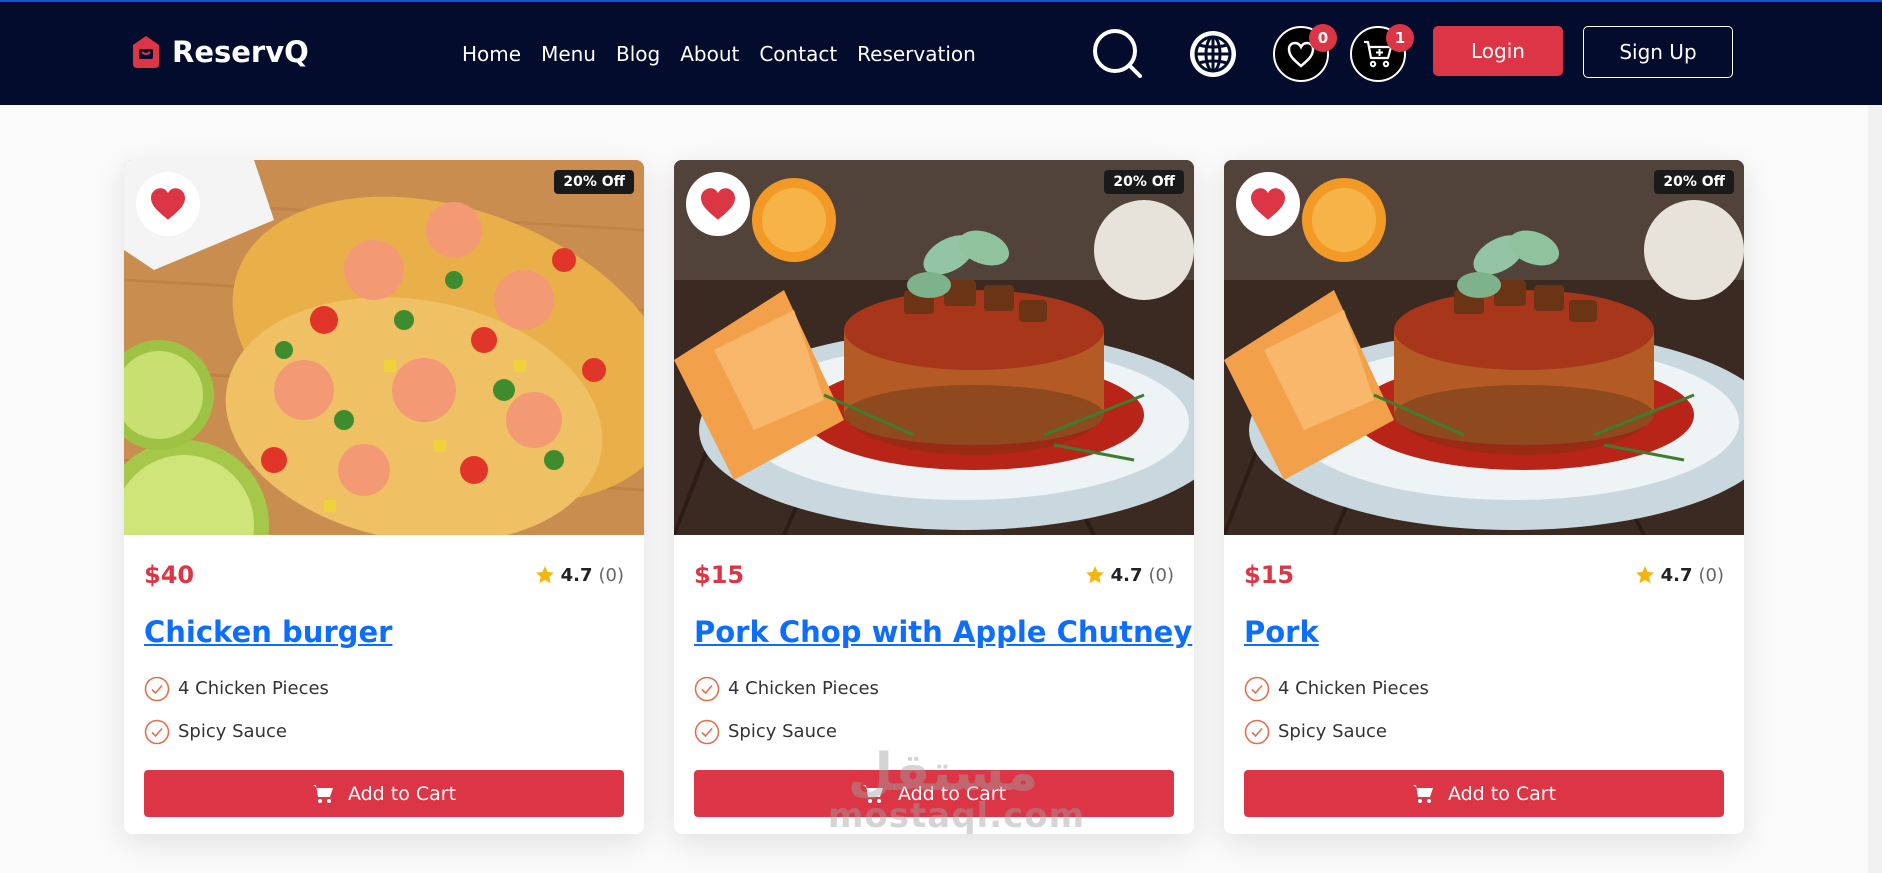  I want to click on nav-blog: Blog, so click(638, 54).